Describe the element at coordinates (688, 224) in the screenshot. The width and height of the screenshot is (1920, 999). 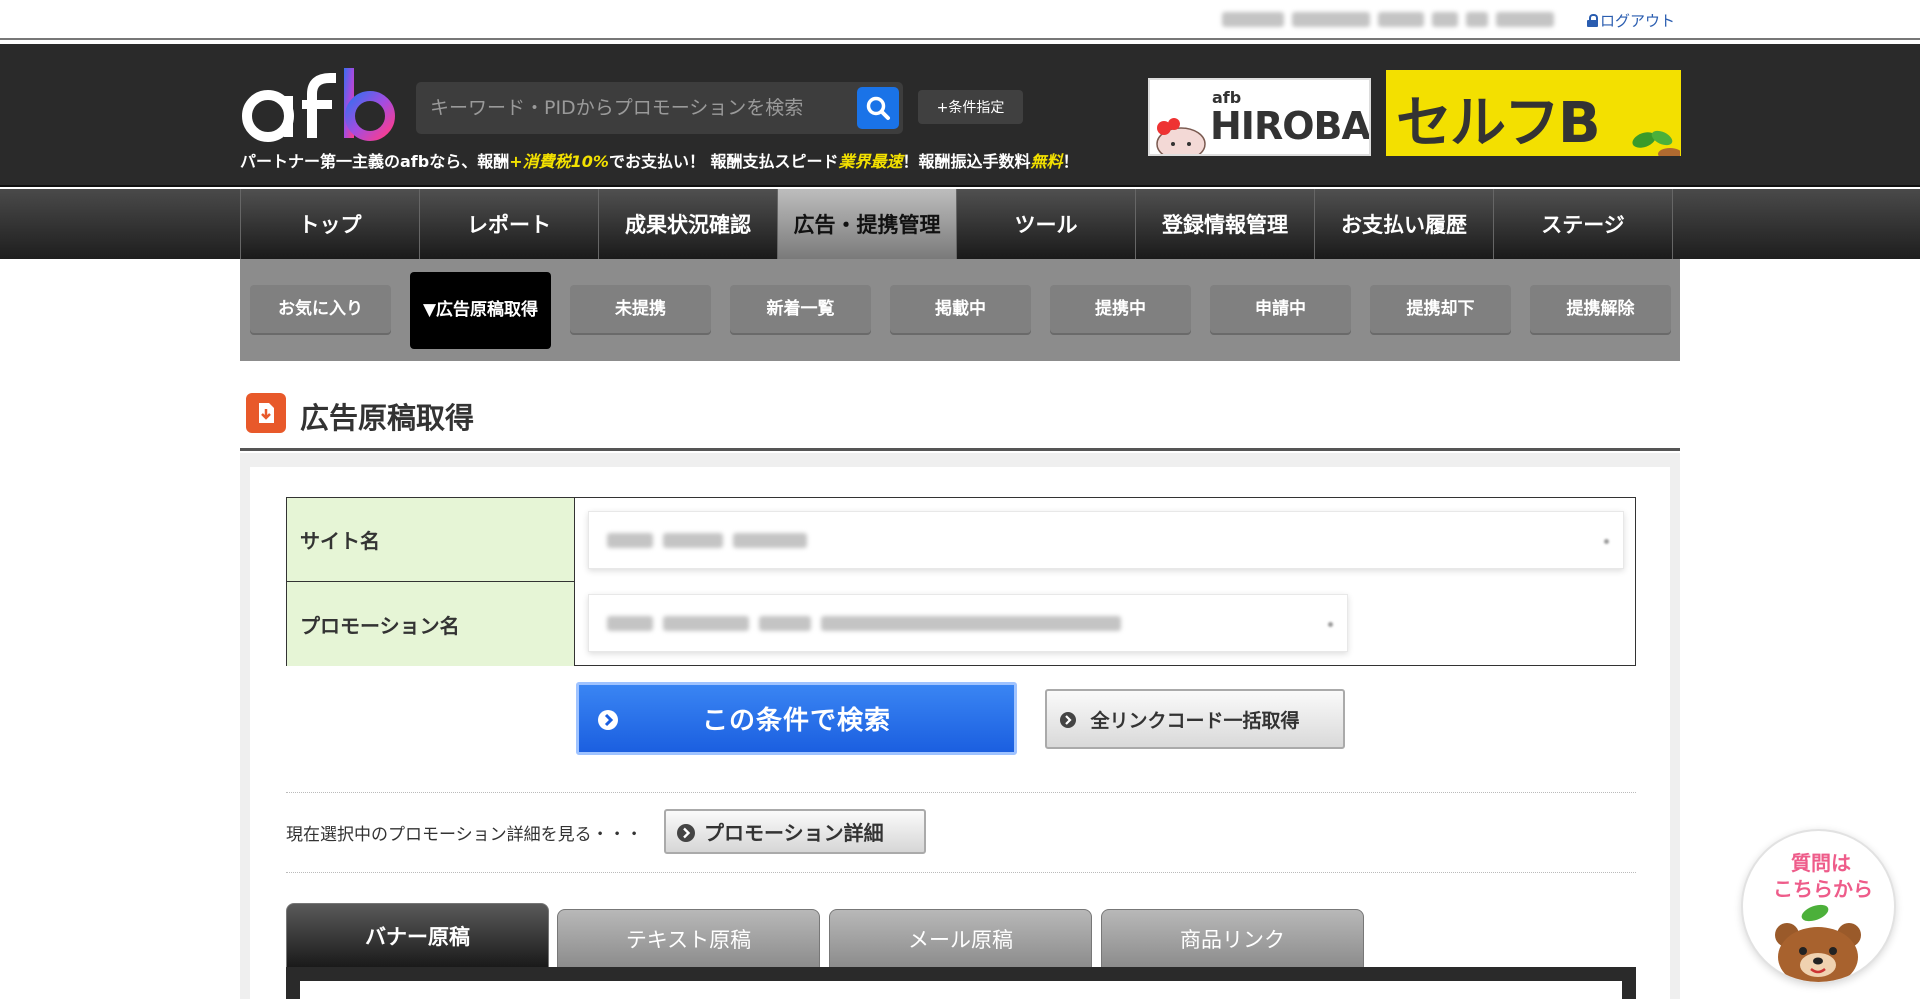
I see `nav-results: 成果状況確認` at that location.